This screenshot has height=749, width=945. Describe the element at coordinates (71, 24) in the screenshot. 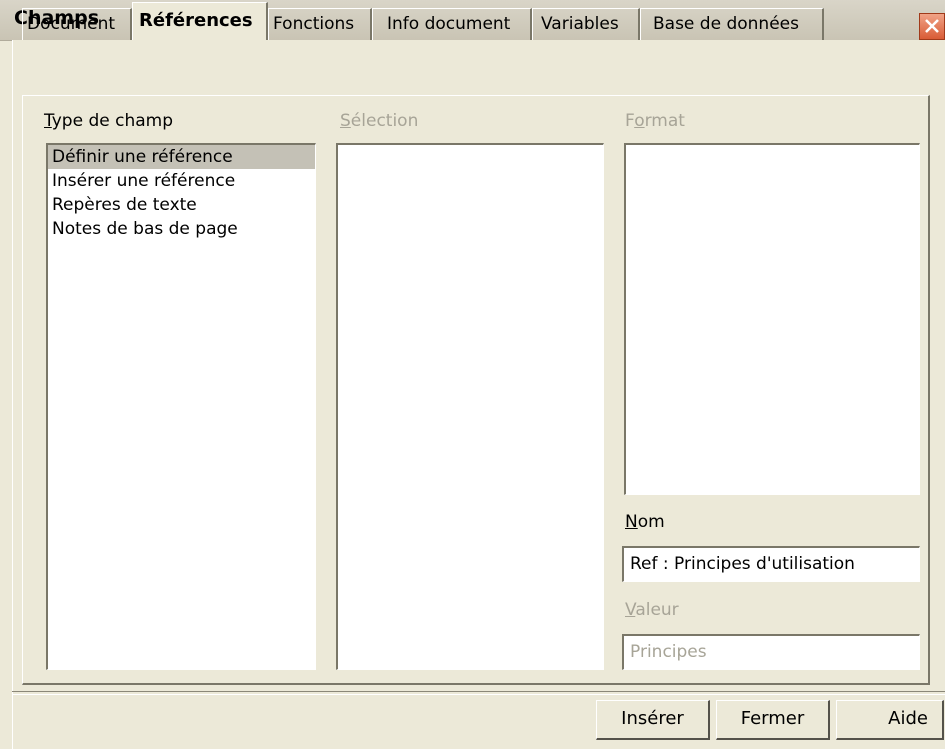

I see `tab-document-label: Document` at that location.